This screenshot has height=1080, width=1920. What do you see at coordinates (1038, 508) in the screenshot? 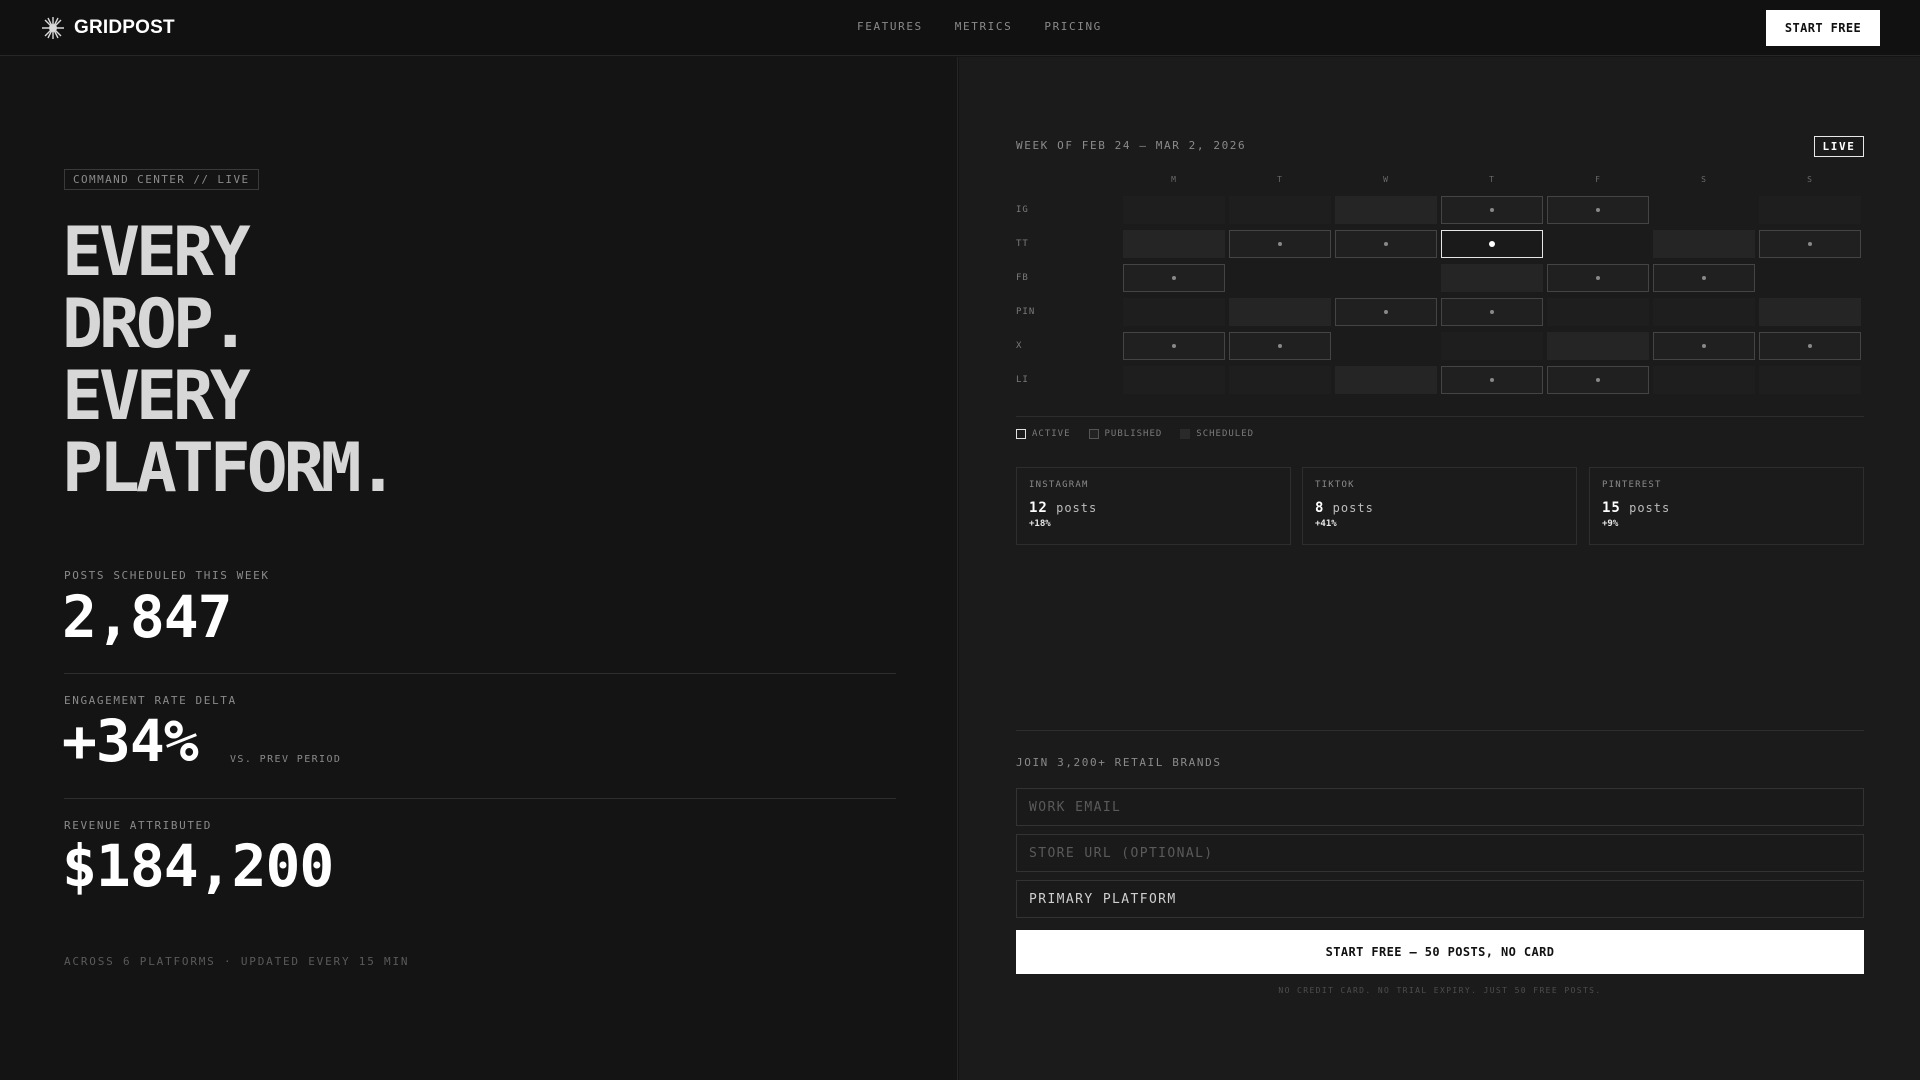
I see `stat-count-value: 12` at bounding box center [1038, 508].